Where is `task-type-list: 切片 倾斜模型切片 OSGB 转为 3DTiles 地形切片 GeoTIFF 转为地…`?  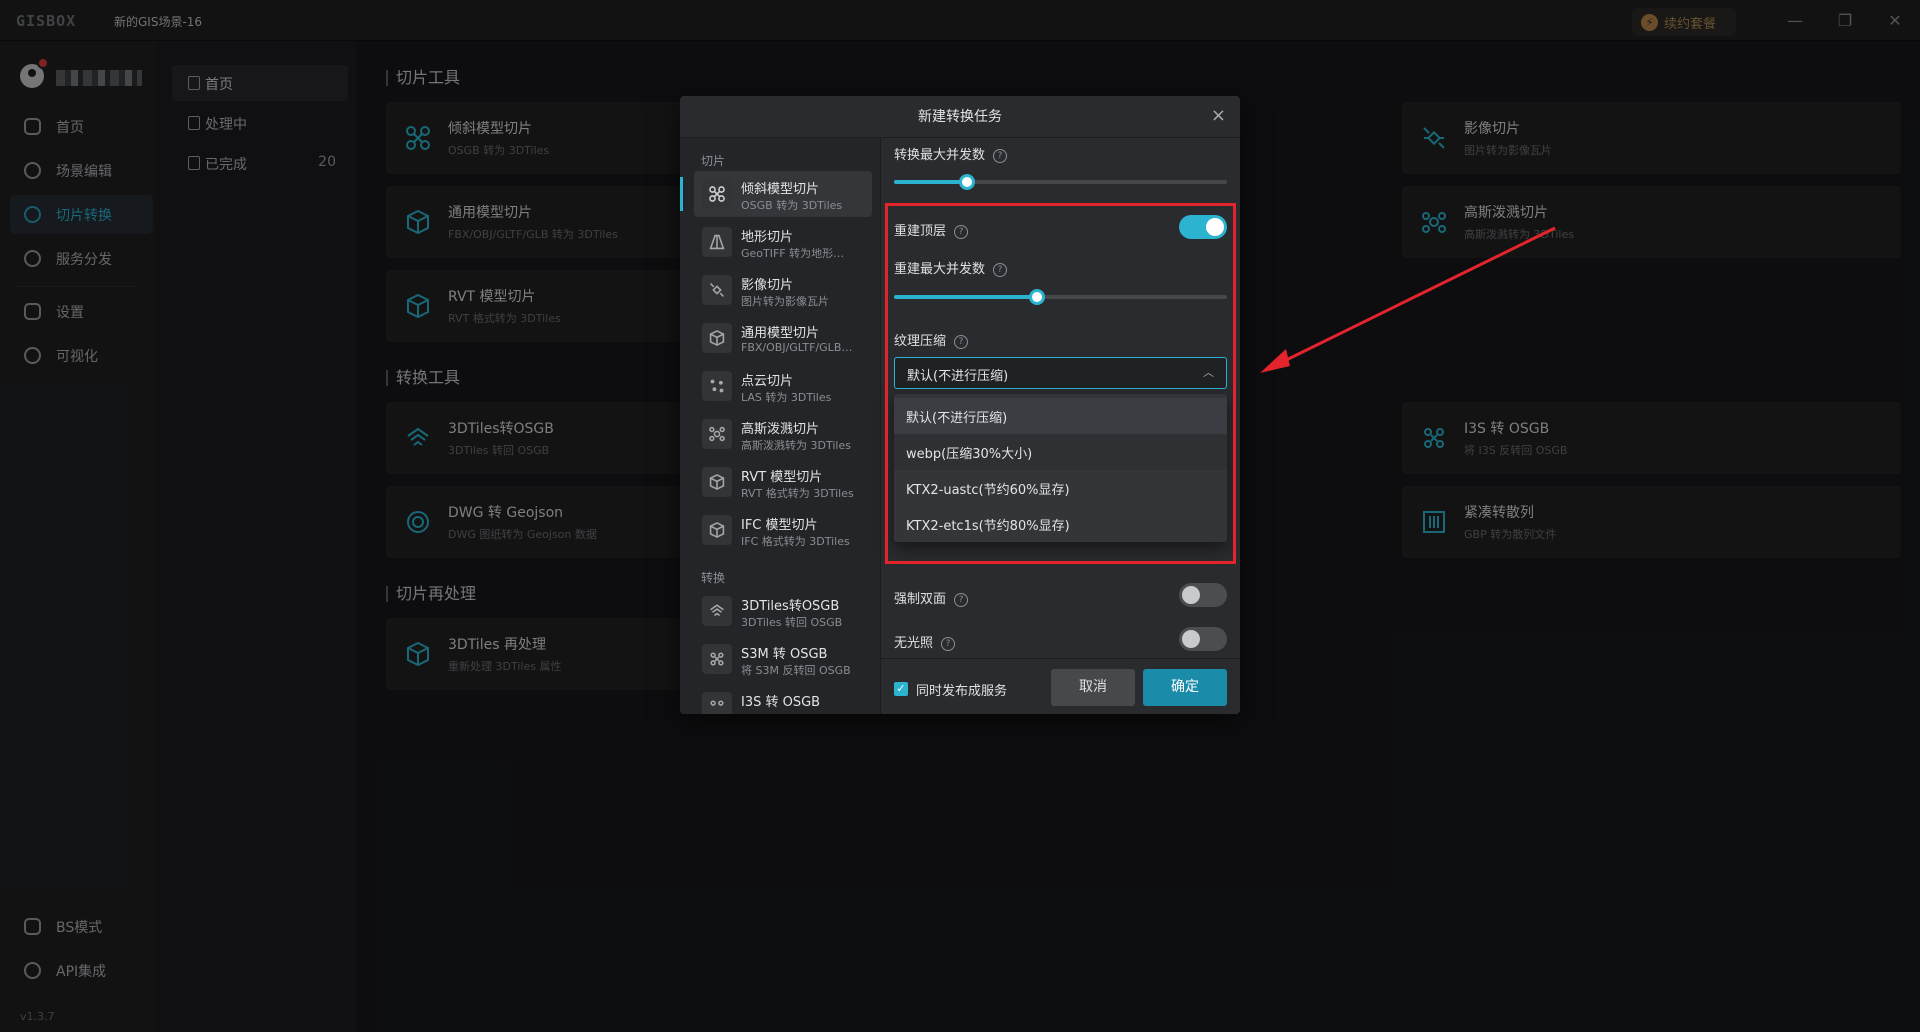
task-type-list: 切片 倾斜模型切片 OSGB 转为 3DTiles 地形切片 GeoTIFF 转为地… is located at coordinates (780, 426).